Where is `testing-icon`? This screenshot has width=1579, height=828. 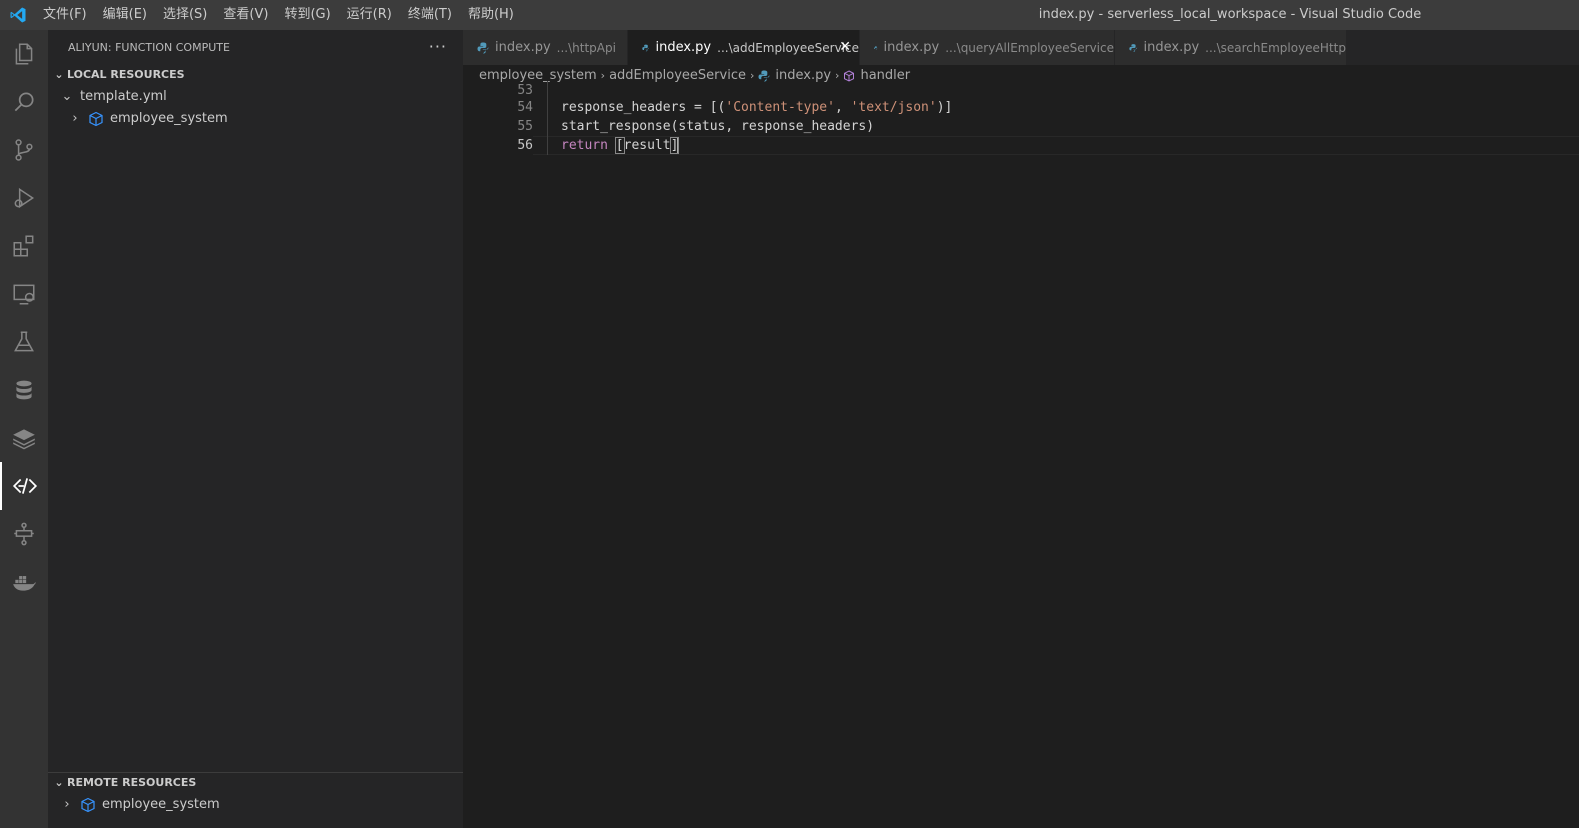 testing-icon is located at coordinates (24, 342).